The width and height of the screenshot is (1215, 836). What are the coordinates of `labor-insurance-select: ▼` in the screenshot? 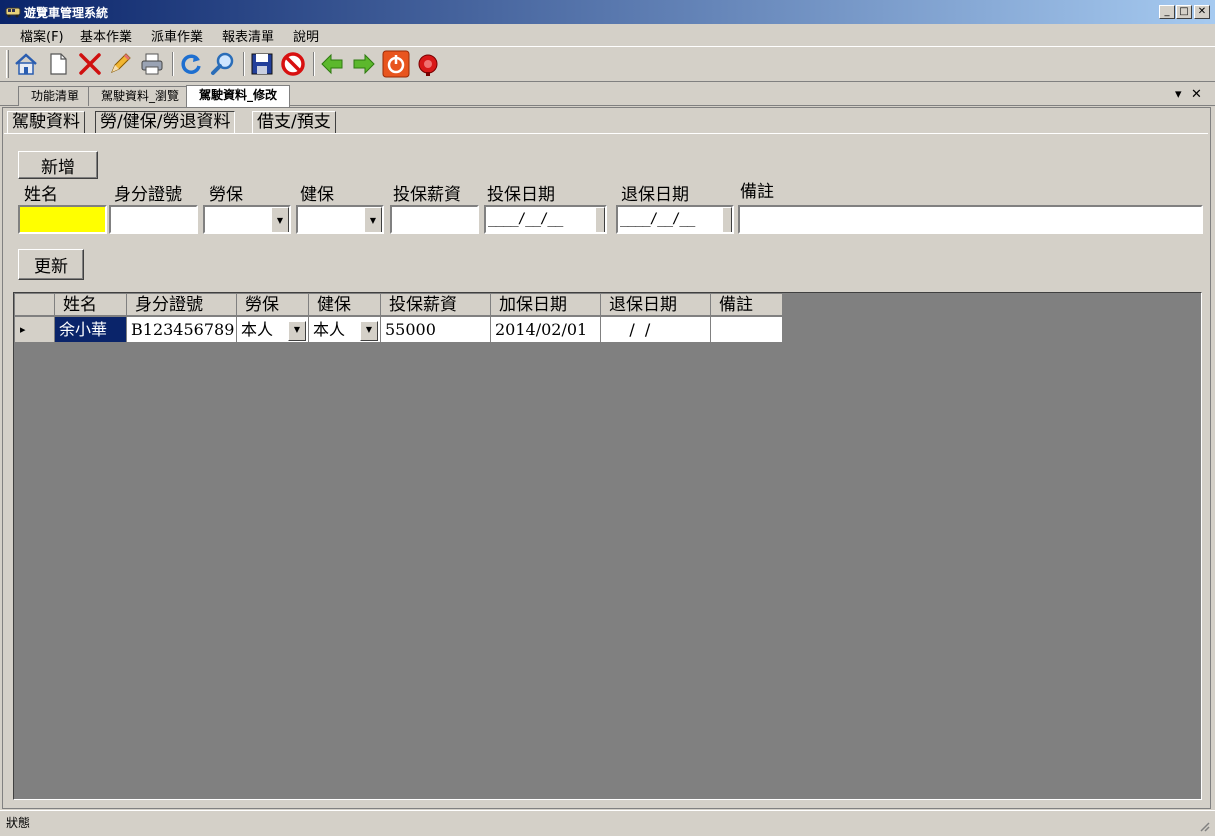 It's located at (247, 219).